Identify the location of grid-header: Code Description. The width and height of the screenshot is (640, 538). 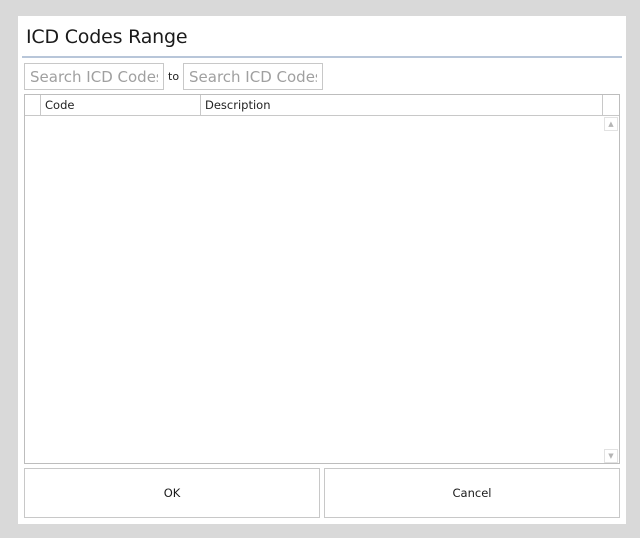
(322, 105).